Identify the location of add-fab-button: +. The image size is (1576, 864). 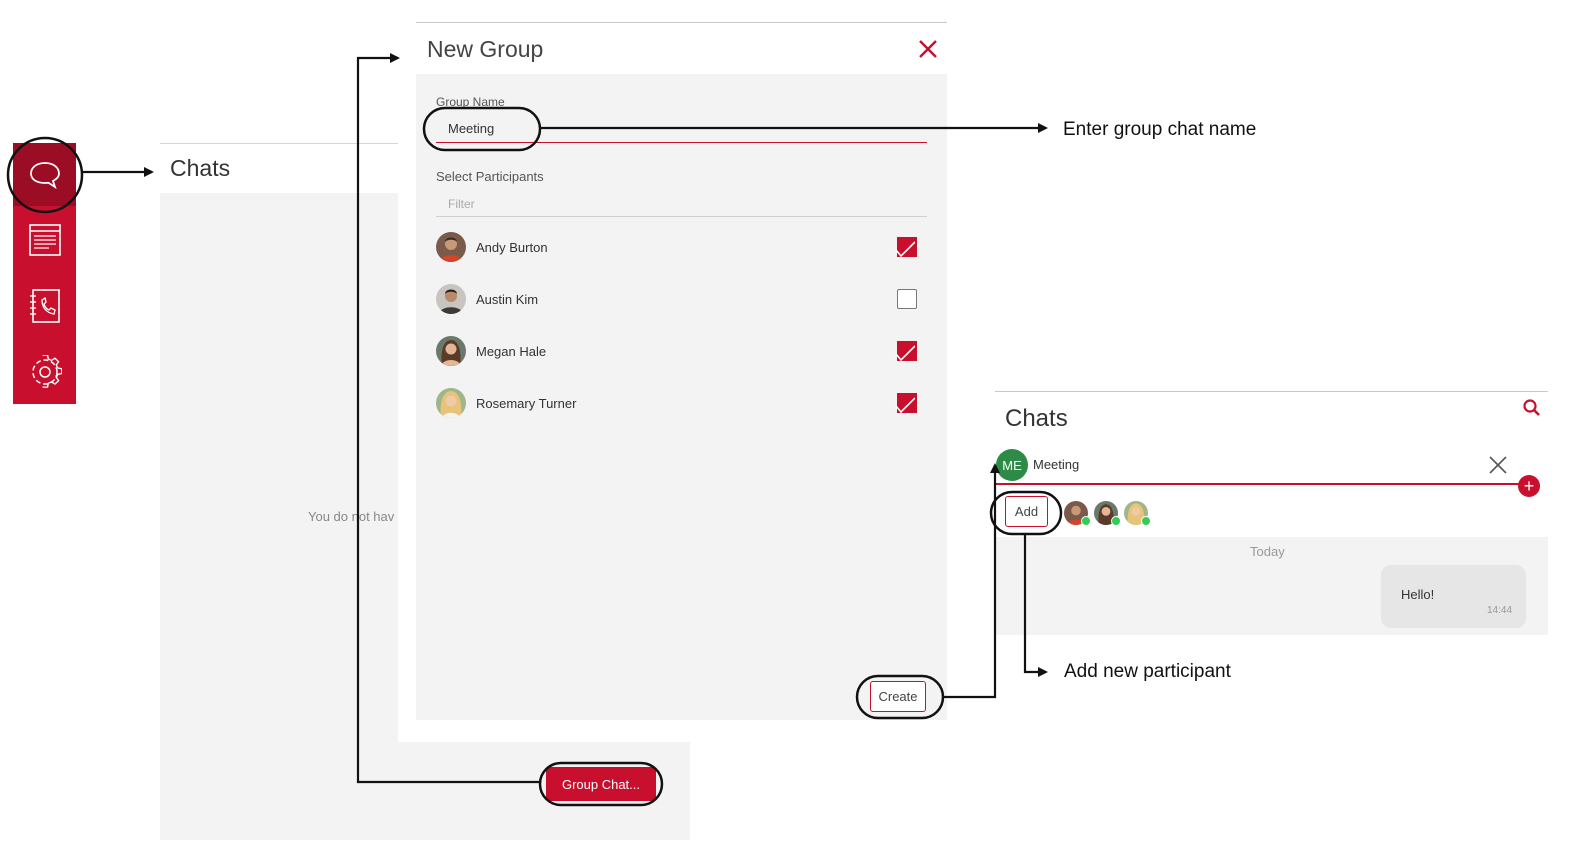
(1529, 486).